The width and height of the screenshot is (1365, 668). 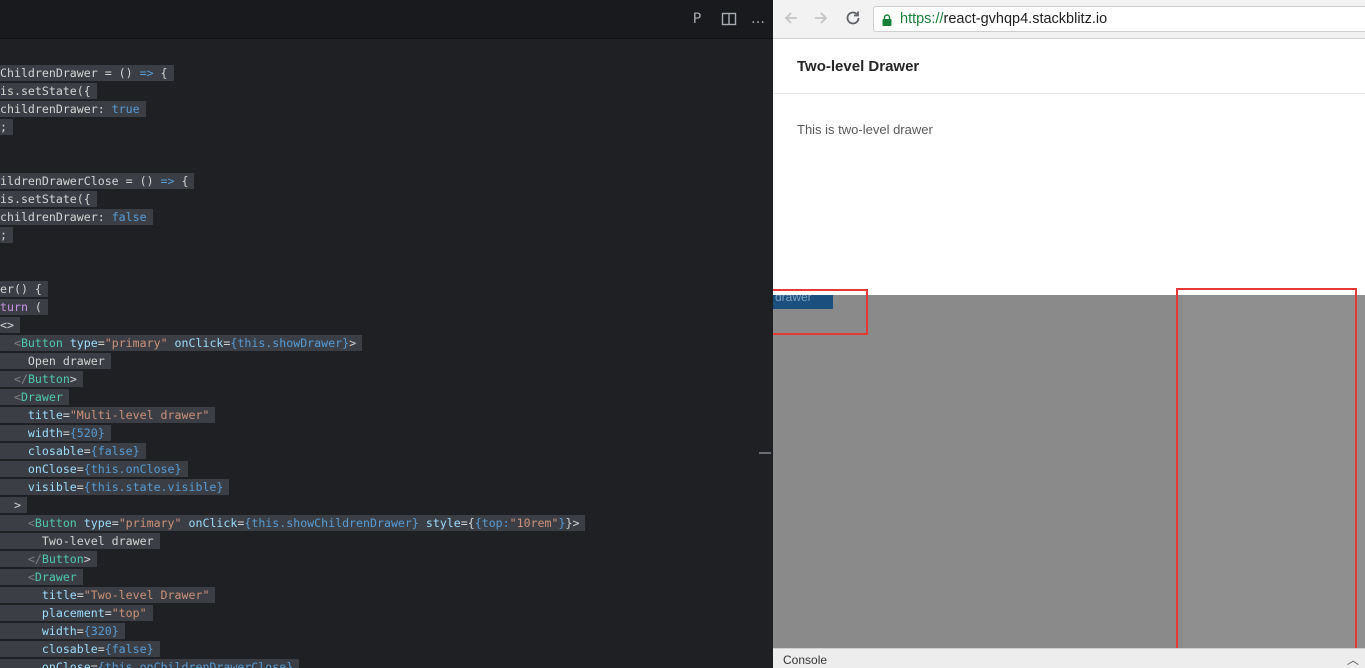 What do you see at coordinates (765, 453) in the screenshot?
I see `editor-scrollbar` at bounding box center [765, 453].